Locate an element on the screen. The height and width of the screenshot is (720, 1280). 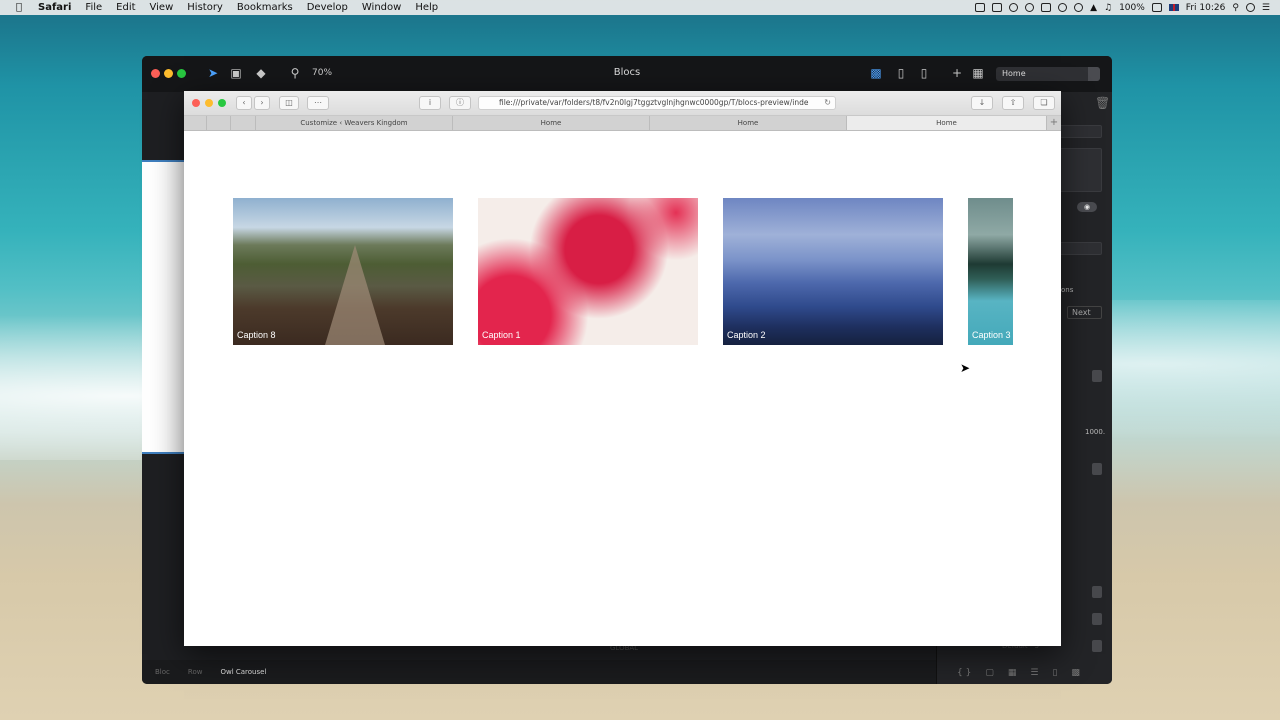
inspector-tabs: { } ▢ ▦ ☰ ▯ ▩ is located at coordinates (1018, 673).